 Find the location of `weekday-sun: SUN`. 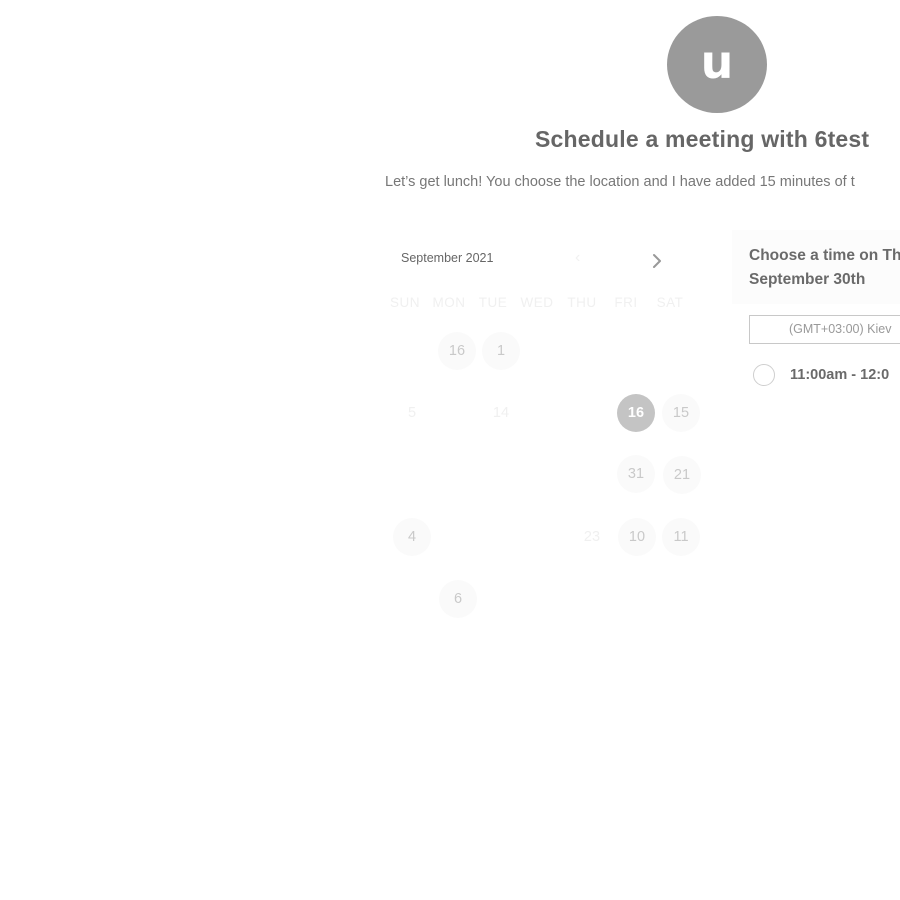

weekday-sun: SUN is located at coordinates (404, 302).